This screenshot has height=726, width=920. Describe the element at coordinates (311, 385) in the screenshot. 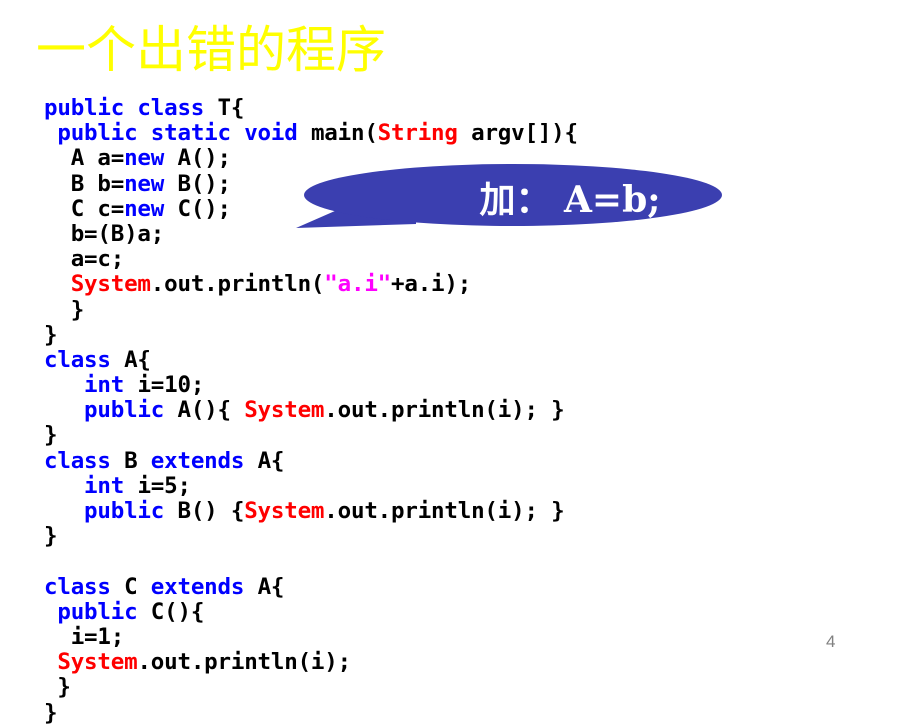

I see `code-line: int i=10;` at that location.